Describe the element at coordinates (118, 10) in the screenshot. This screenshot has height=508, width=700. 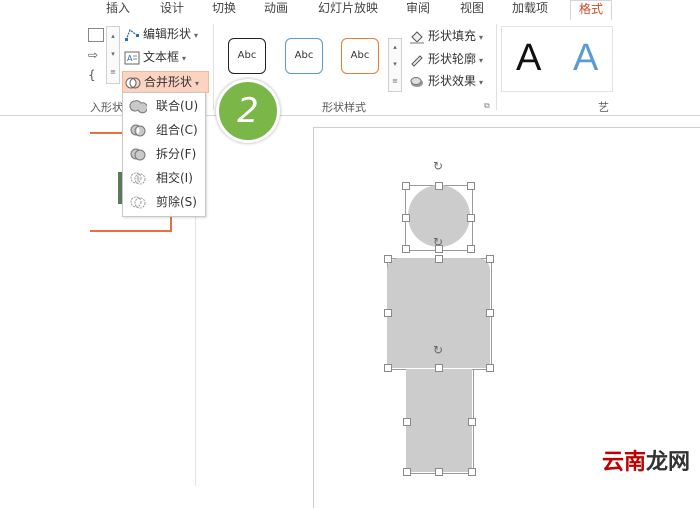
I see `tab-insert: 插入` at that location.